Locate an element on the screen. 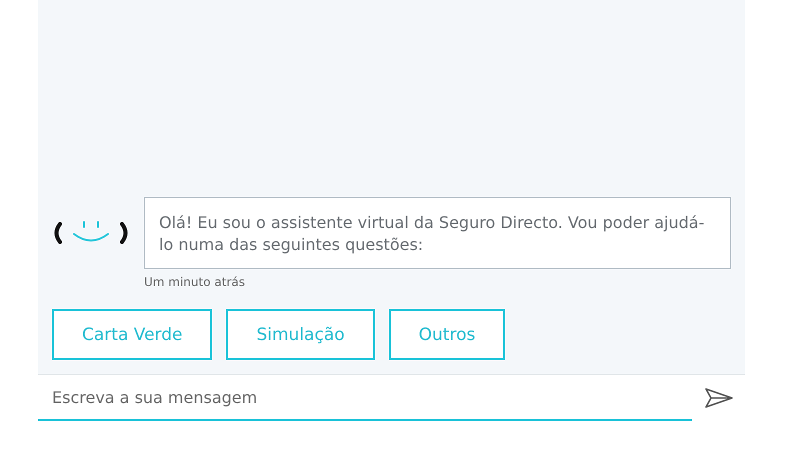  send-icon is located at coordinates (719, 398).